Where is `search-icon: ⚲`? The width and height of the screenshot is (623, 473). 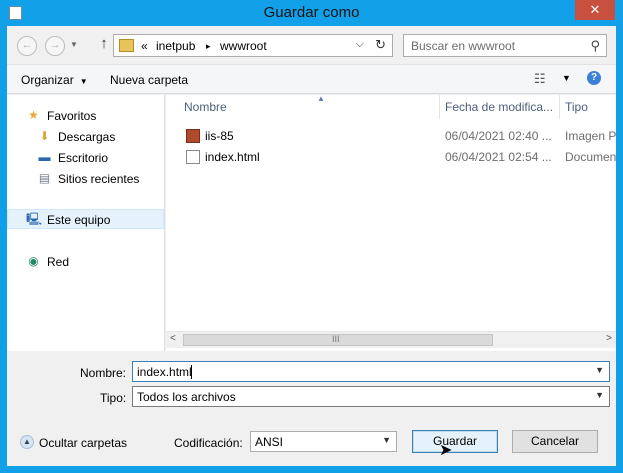
search-icon: ⚲ is located at coordinates (595, 46).